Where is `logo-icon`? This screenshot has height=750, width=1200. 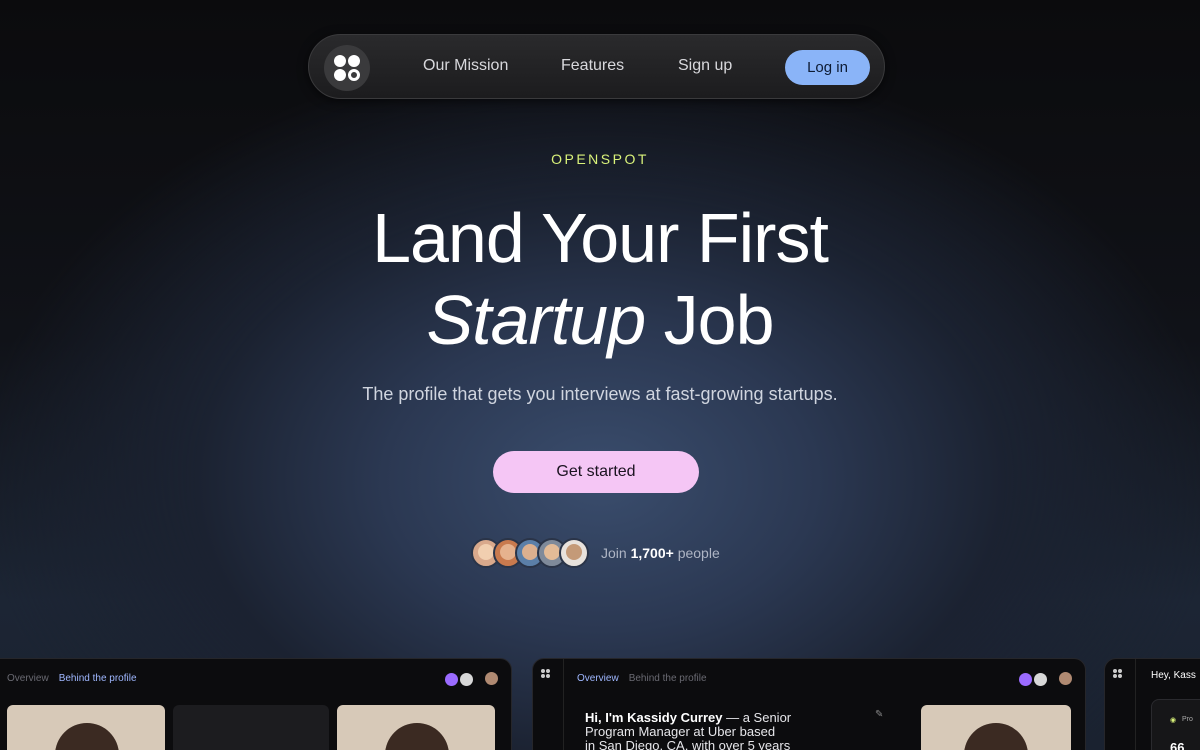
logo-icon is located at coordinates (347, 68).